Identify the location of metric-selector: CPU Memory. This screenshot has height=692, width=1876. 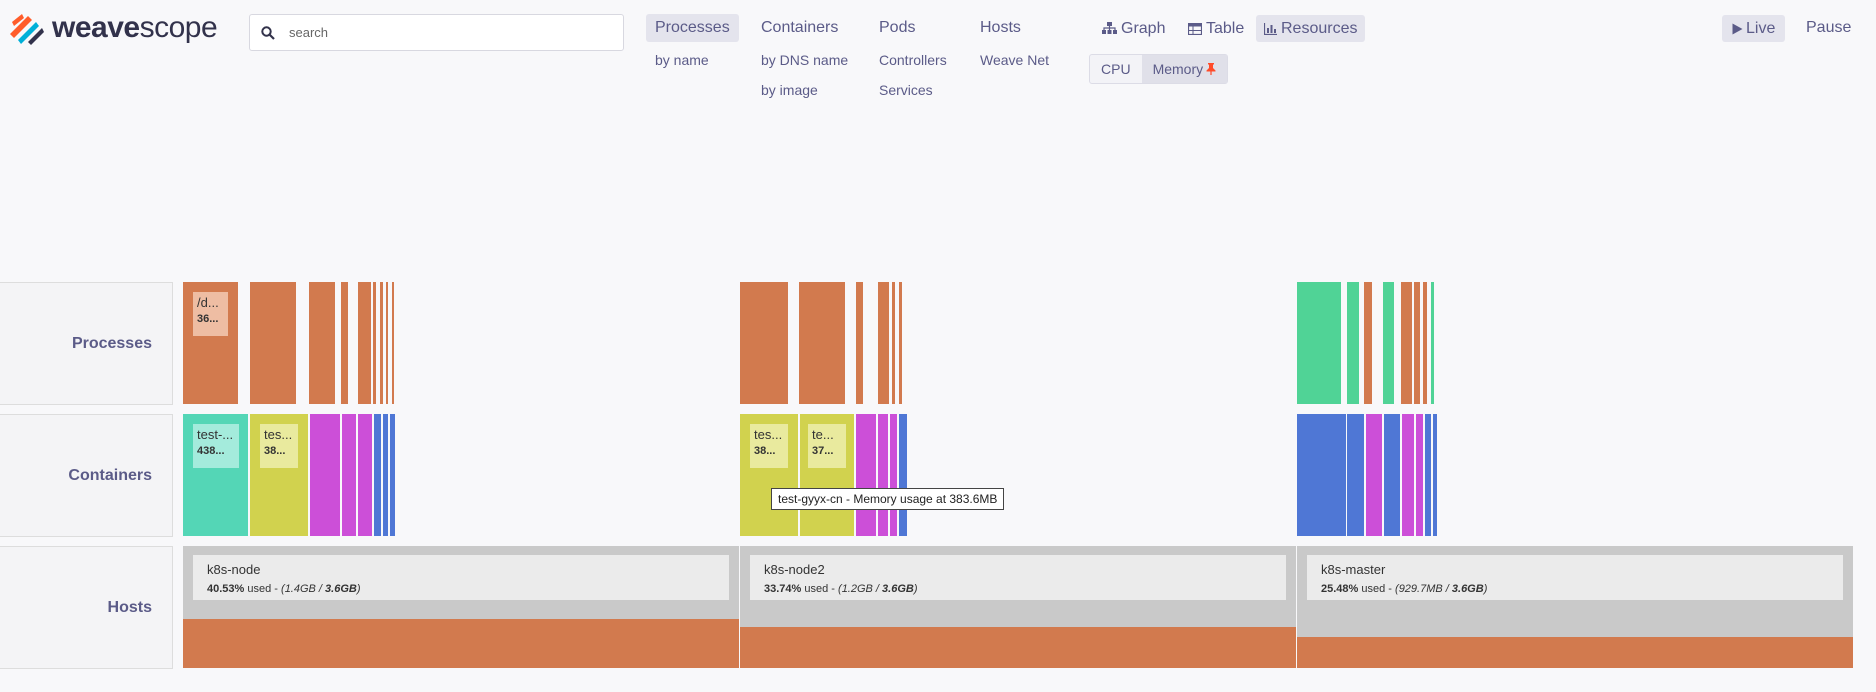
(1159, 69).